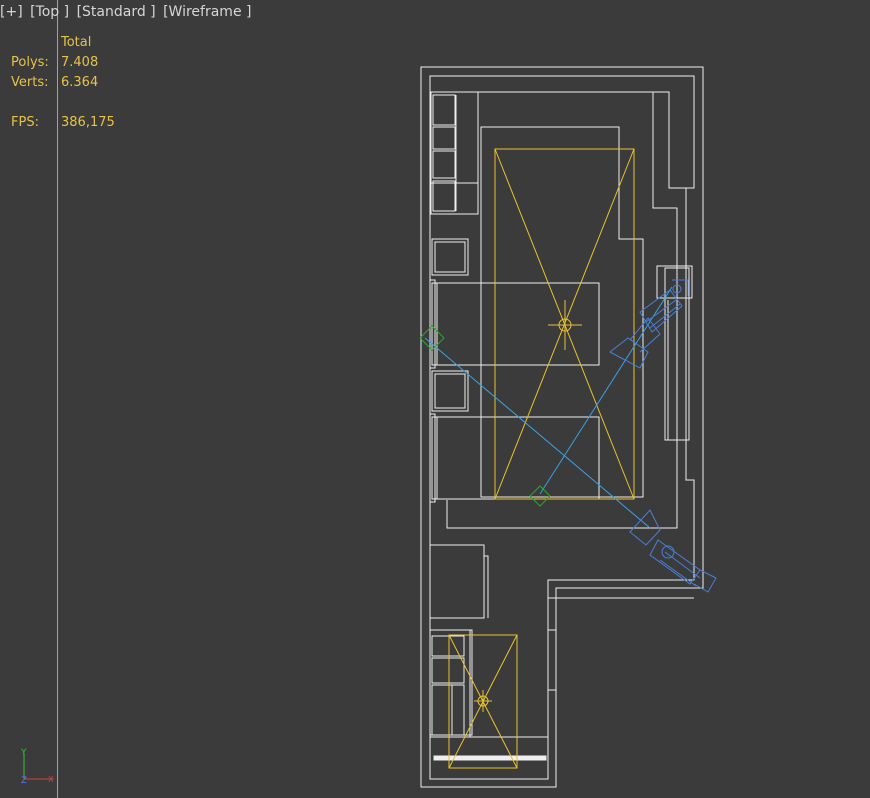 This screenshot has width=870, height=798. What do you see at coordinates (457, 581) in the screenshot?
I see `closet-outline` at bounding box center [457, 581].